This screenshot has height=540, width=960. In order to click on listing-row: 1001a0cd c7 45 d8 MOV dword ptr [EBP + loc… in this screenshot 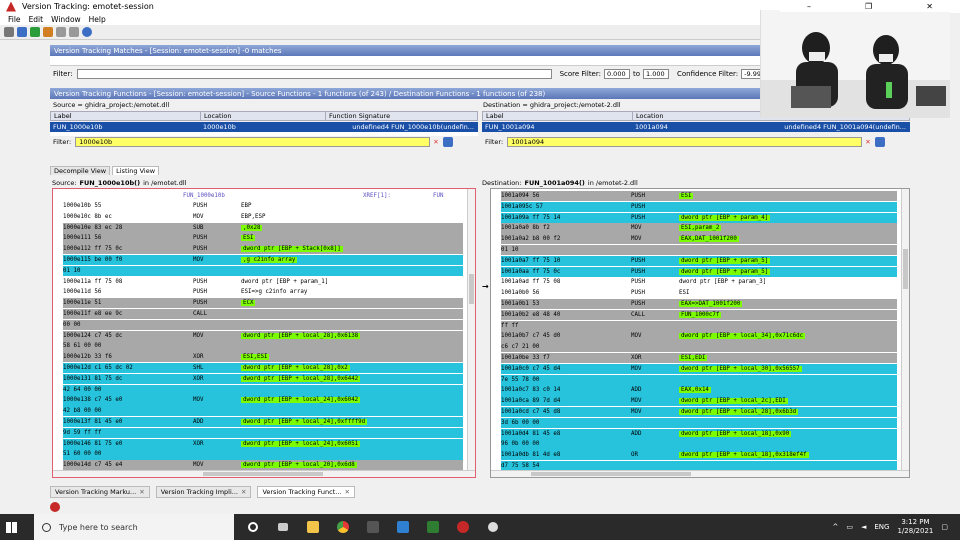, I will do `click(699, 412)`.